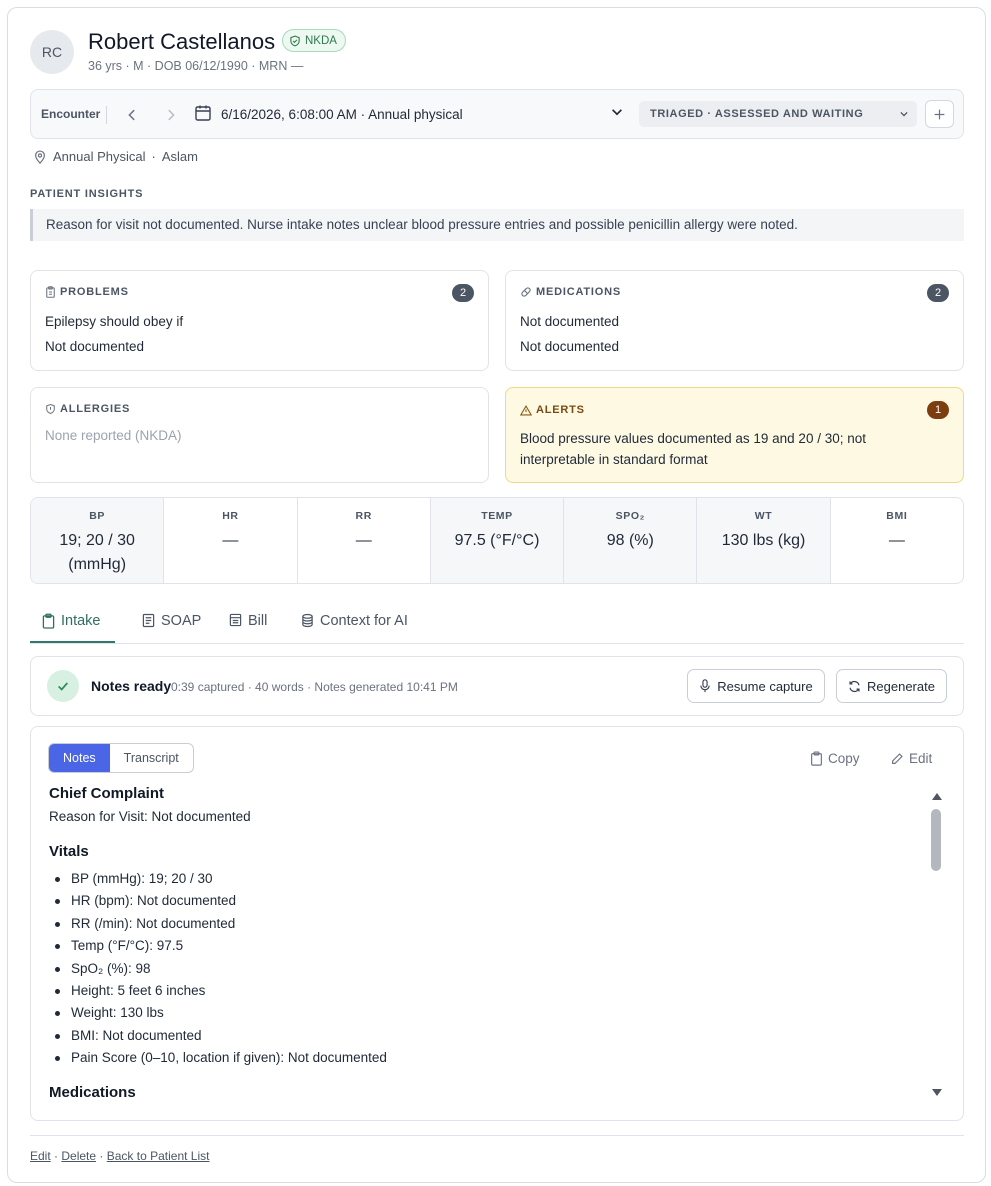  I want to click on microphone-icon, so click(705, 686).